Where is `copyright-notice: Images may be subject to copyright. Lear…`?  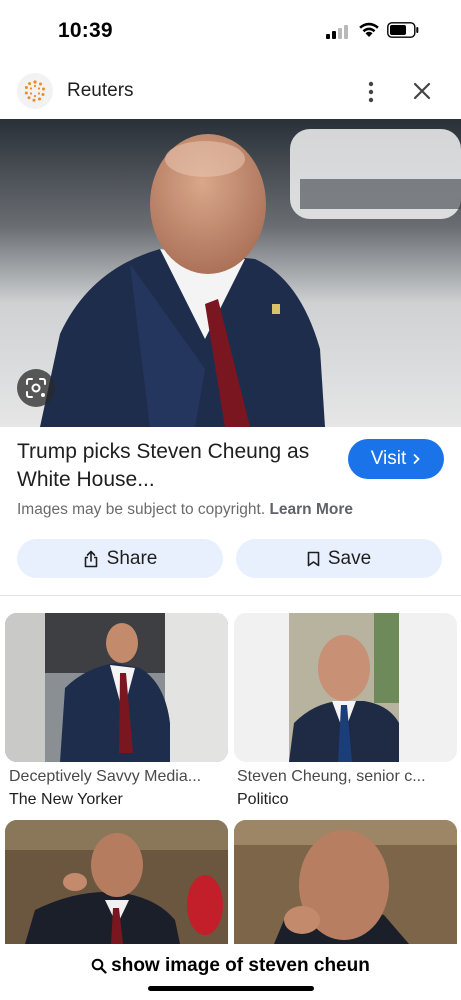
copyright-notice: Images may be subject to copyright. Lear… is located at coordinates (185, 510).